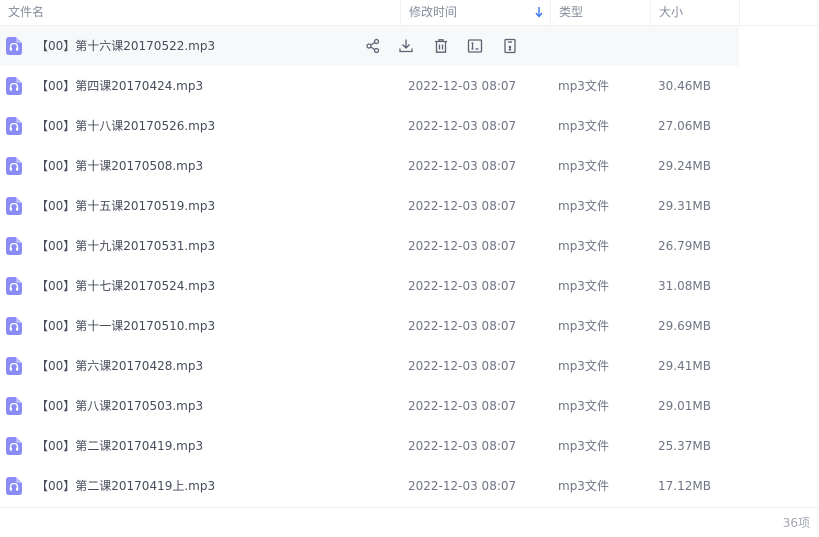 The height and width of the screenshot is (537, 819). I want to click on file-name: 【00】第十一课20170510.mp3, so click(125, 326).